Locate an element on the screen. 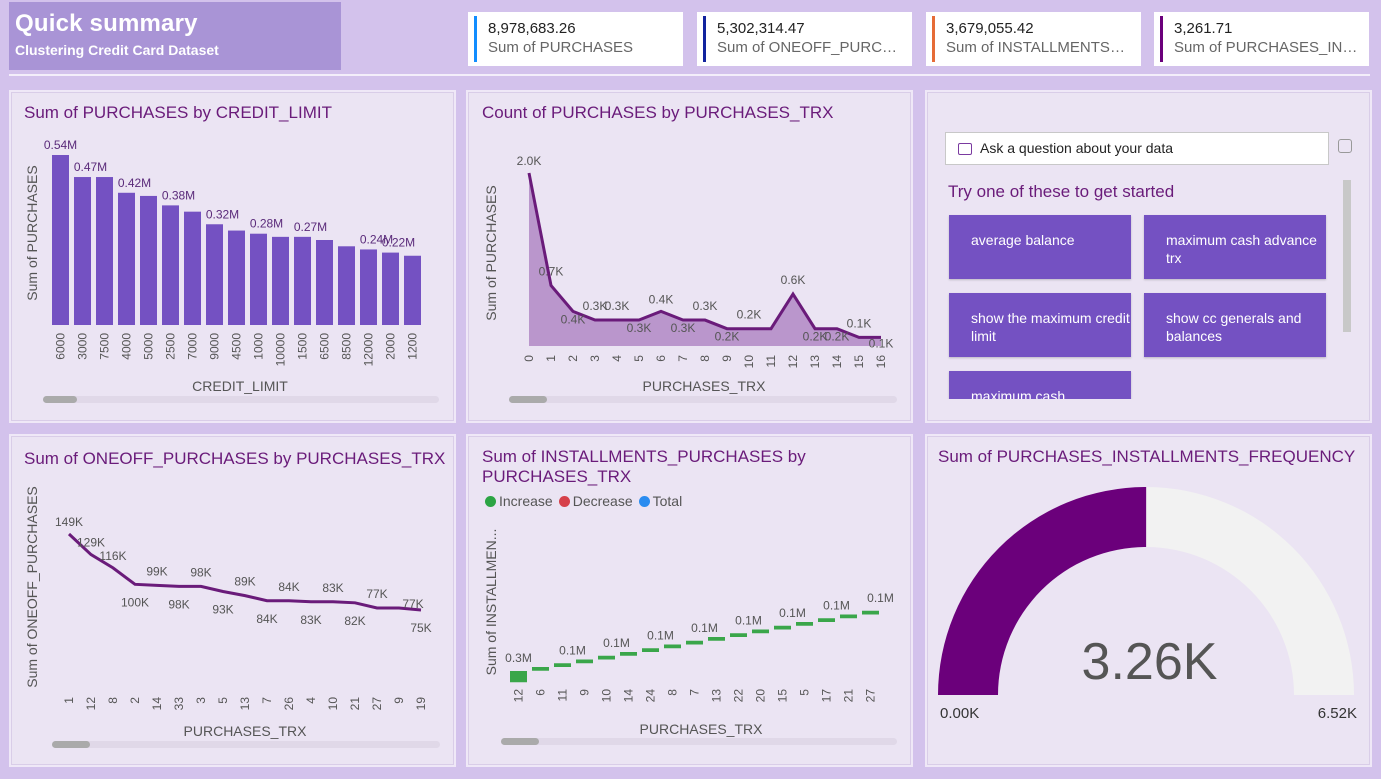 The image size is (1381, 779). x-tick-label: 9000 is located at coordinates (215, 346).